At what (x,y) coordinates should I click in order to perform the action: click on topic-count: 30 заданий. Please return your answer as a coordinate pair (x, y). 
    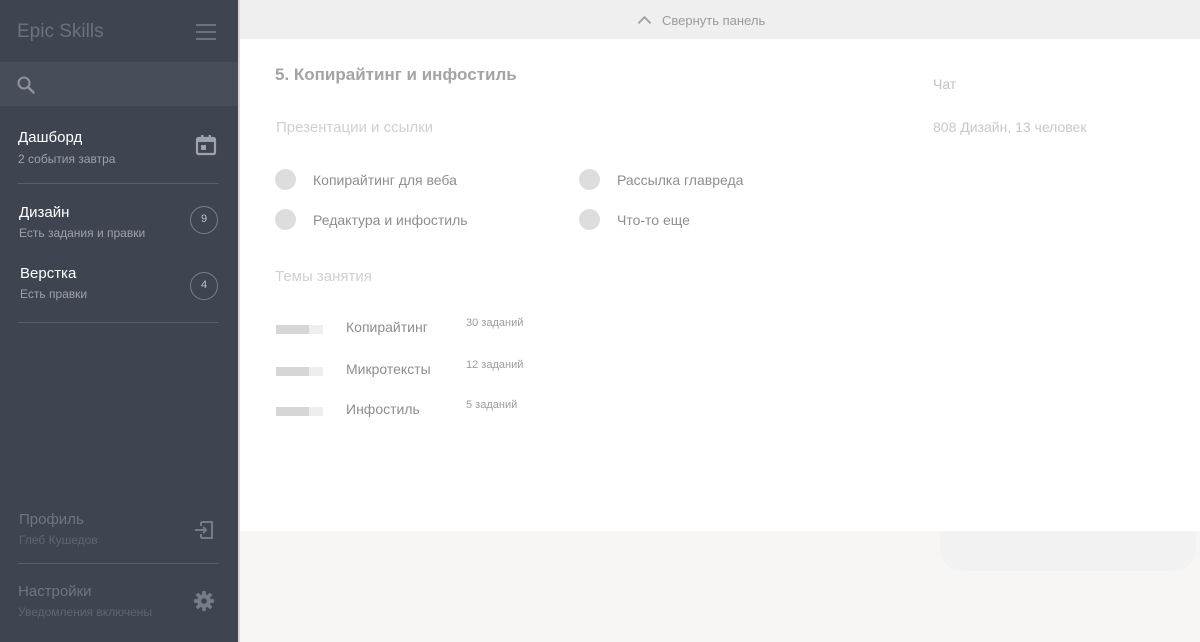
    Looking at the image, I should click on (495, 323).